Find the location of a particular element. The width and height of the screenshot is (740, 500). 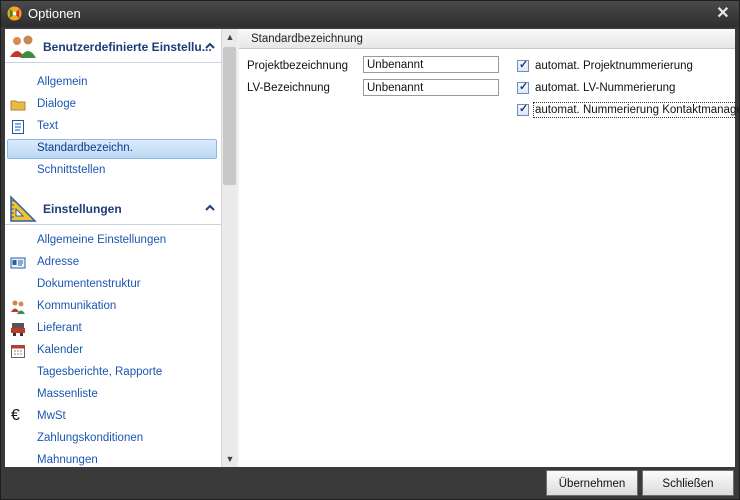

scroll-up-arrow-icon: ▲ is located at coordinates (230, 37).